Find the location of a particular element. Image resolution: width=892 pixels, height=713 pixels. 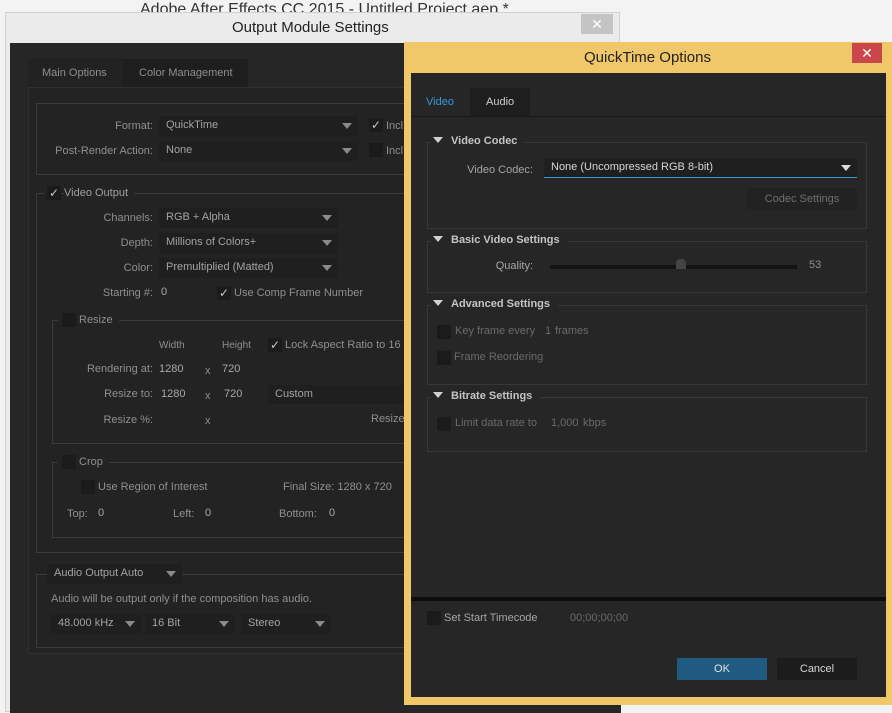

lock-aspect-label: Lock Aspect Ratio to 16 is located at coordinates (343, 345).